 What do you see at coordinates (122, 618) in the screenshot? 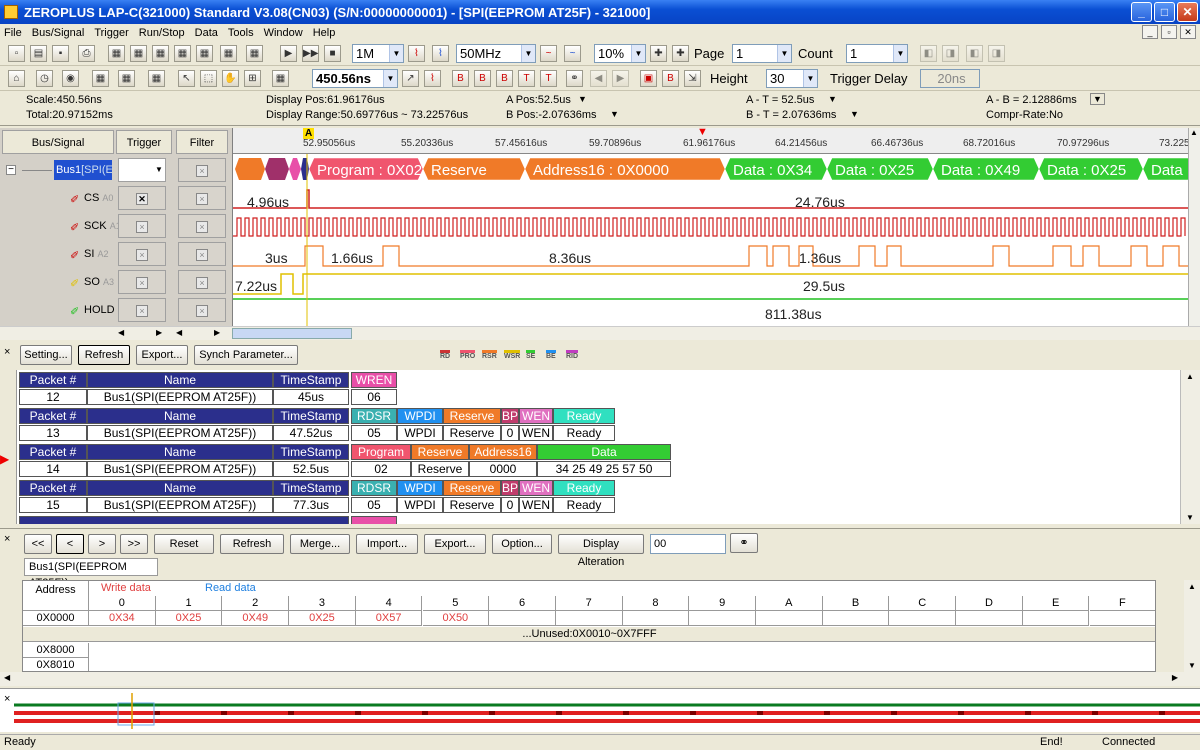
I see `memory-cell: 0X34` at bounding box center [122, 618].